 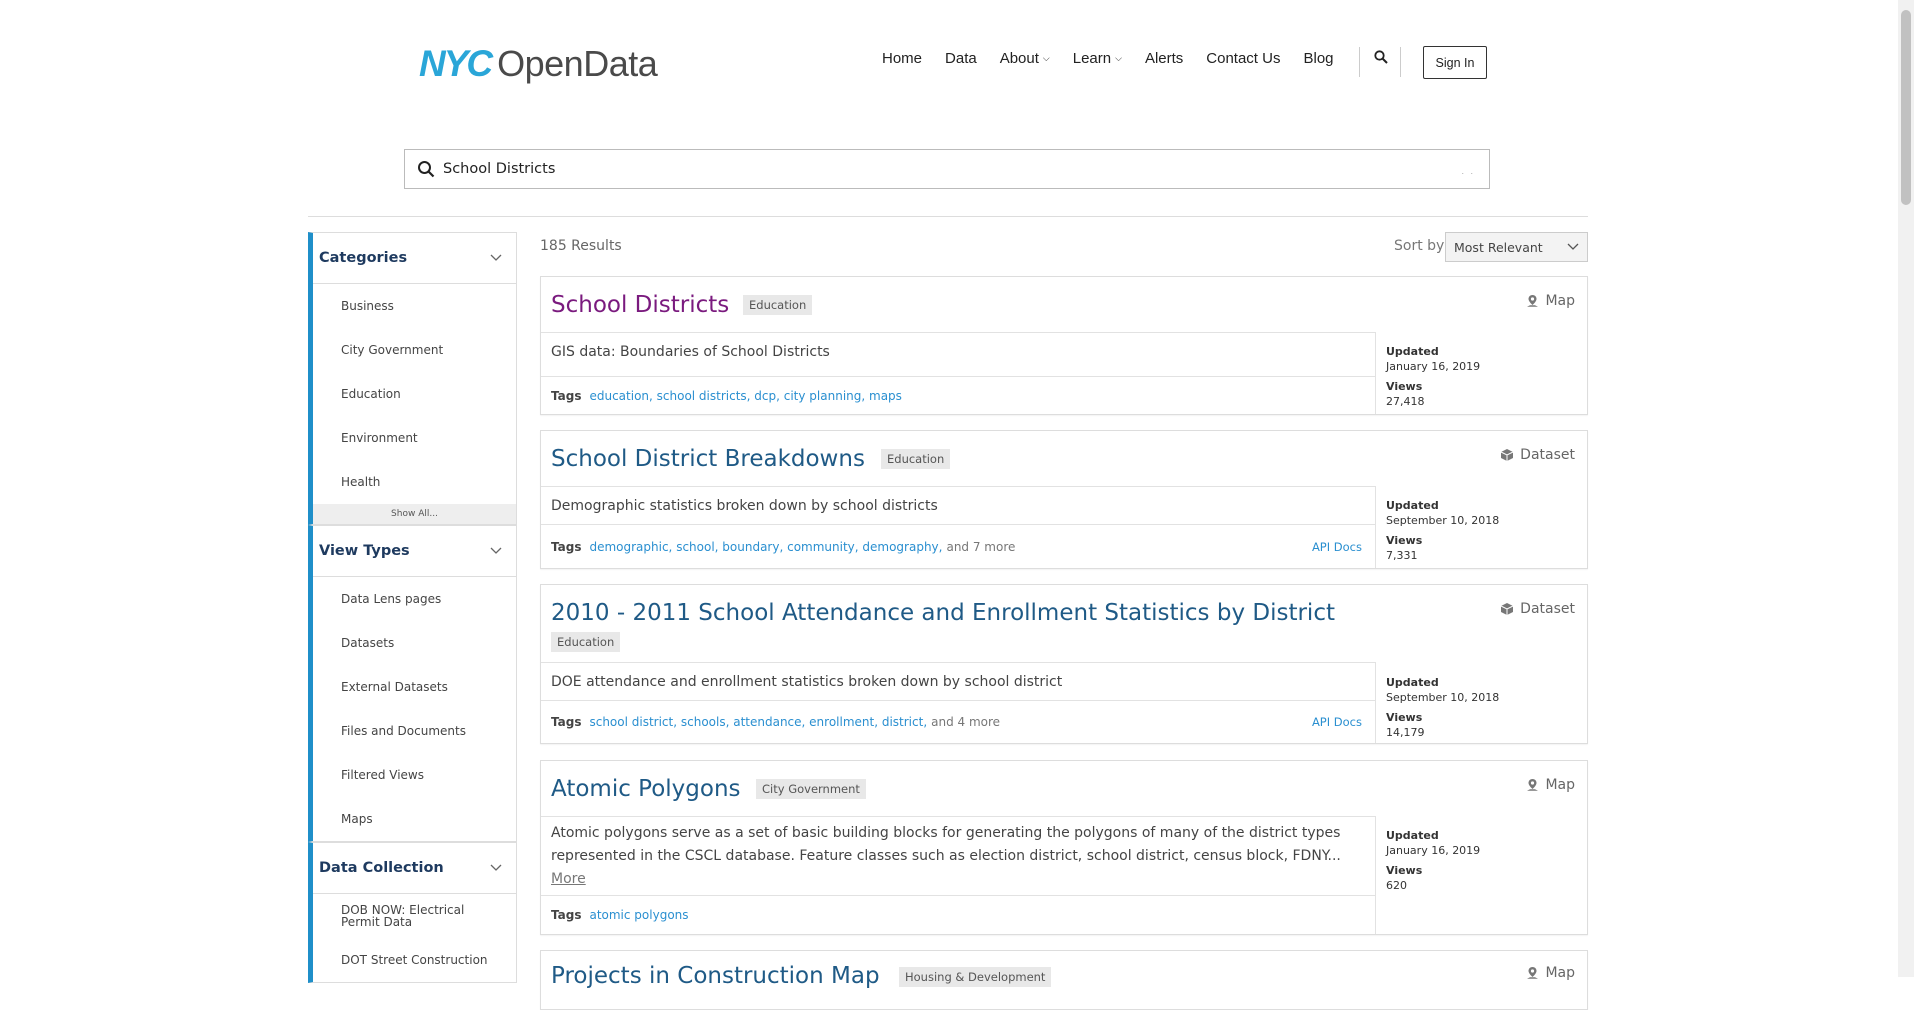 What do you see at coordinates (902, 58) in the screenshot?
I see `nav-home: Home` at bounding box center [902, 58].